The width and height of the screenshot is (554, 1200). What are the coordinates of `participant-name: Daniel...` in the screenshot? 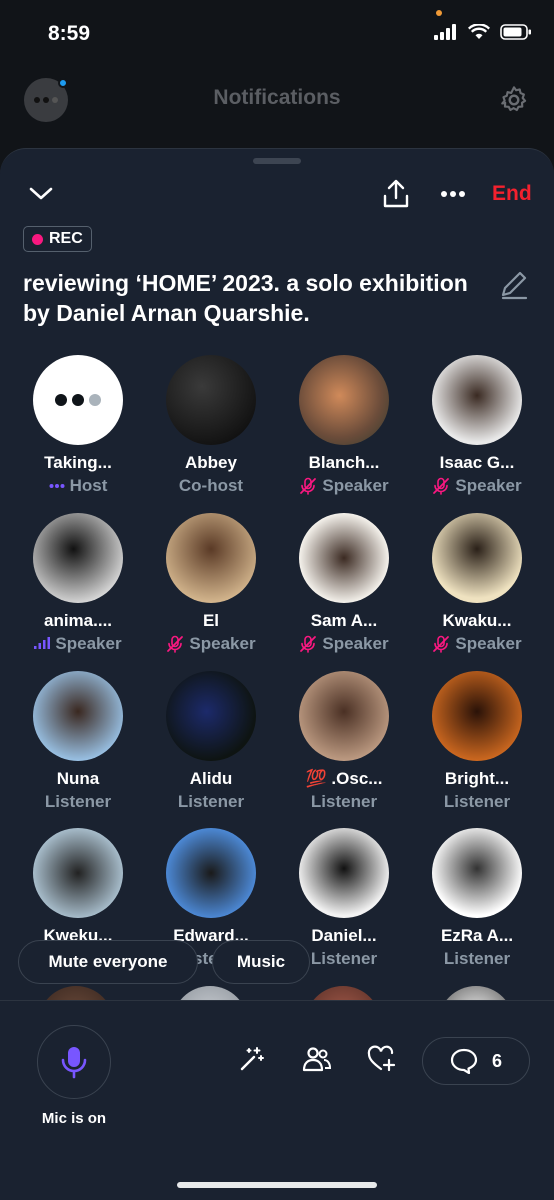 It's located at (344, 935).